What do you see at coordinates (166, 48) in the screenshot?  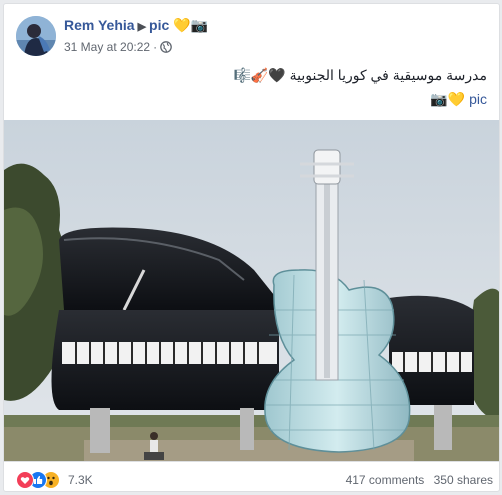 I see `globe-icon` at bounding box center [166, 48].